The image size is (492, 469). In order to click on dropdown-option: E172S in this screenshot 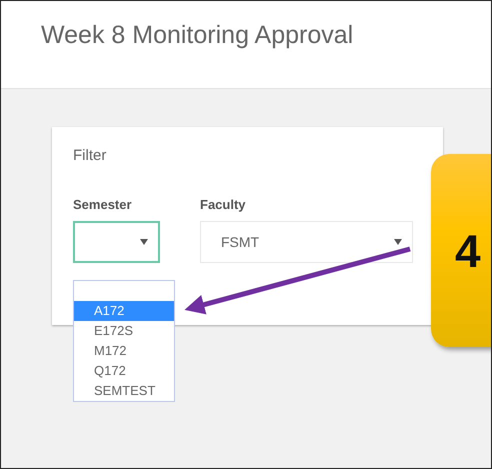, I will do `click(124, 331)`.